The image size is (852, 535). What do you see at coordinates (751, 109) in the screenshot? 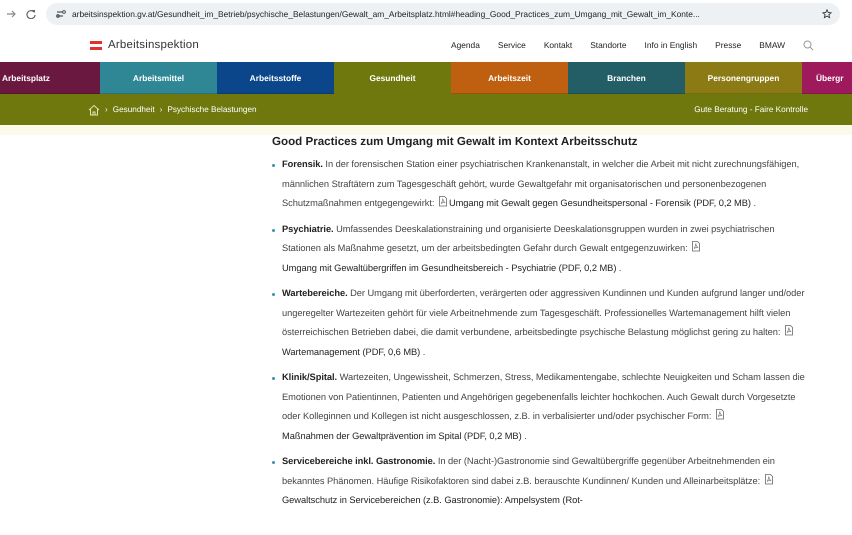
I see `tagline: Gute Beratung - Faire Kontrolle` at bounding box center [751, 109].